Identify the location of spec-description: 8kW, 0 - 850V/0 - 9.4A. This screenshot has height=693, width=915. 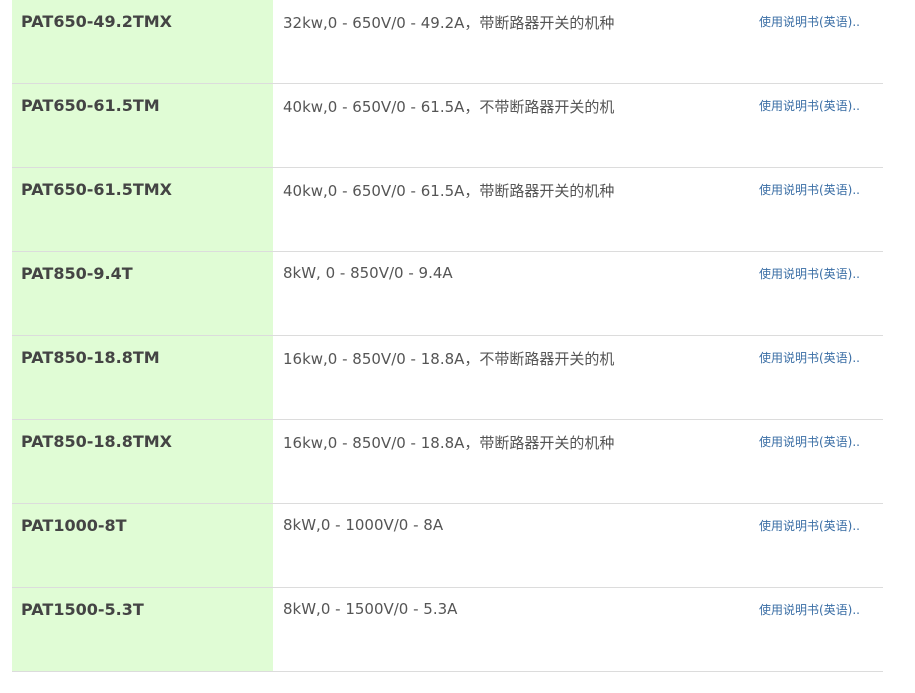
(368, 273).